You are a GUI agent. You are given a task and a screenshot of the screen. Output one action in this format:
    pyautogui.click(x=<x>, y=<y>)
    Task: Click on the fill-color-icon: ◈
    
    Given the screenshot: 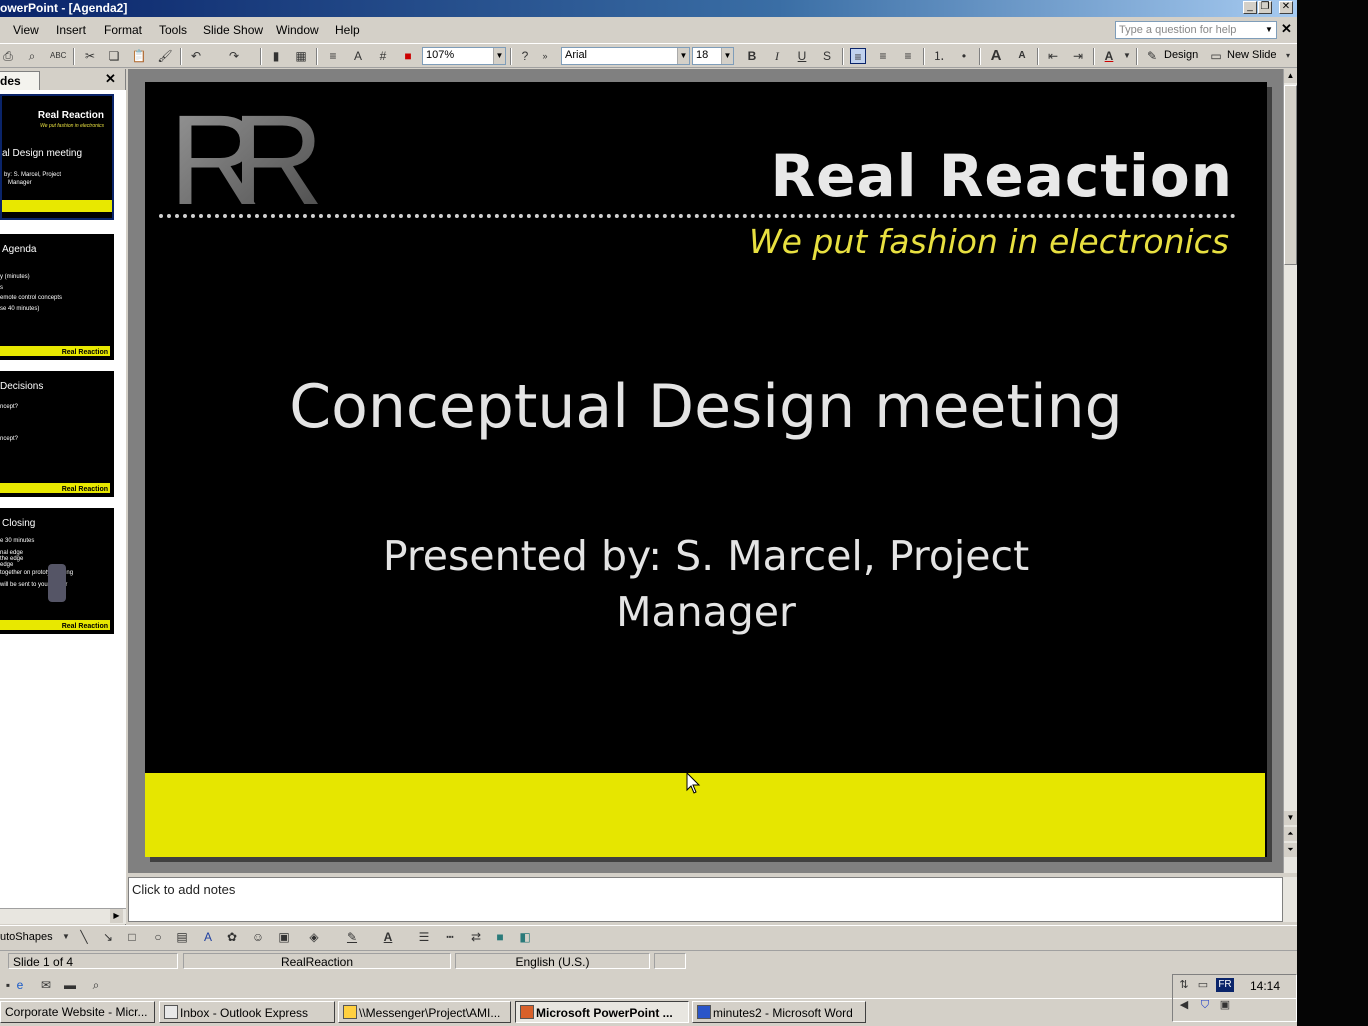 What is the action you would take?
    pyautogui.click(x=314, y=937)
    